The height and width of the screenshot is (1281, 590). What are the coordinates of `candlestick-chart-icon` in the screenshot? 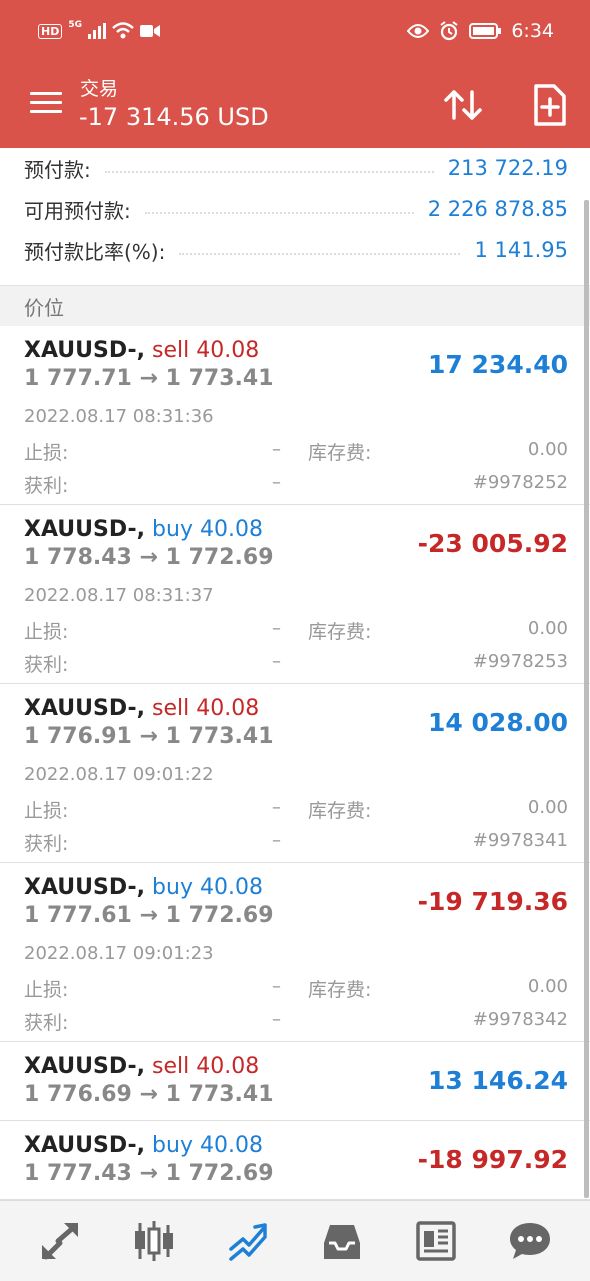 It's located at (154, 1241).